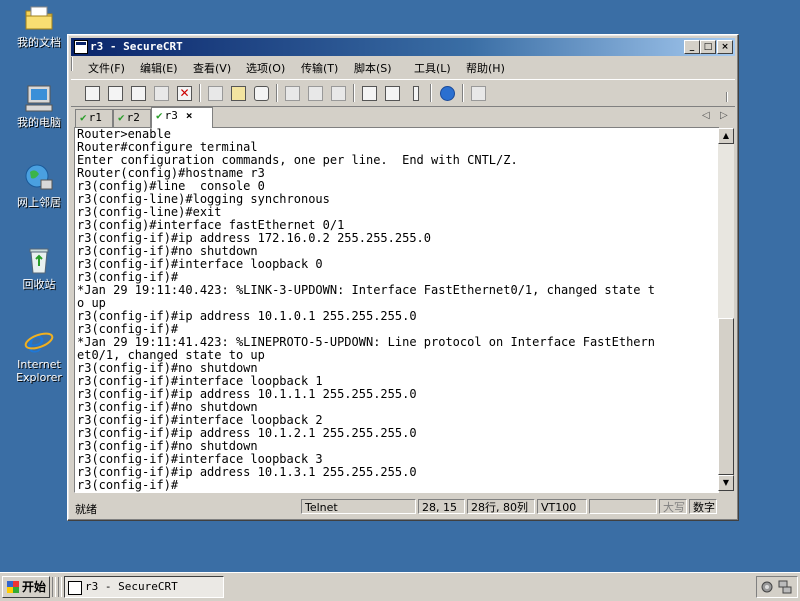 The image size is (800, 601). Describe the element at coordinates (39, 284) in the screenshot. I see `desktop-icon-label: 回收站` at that location.